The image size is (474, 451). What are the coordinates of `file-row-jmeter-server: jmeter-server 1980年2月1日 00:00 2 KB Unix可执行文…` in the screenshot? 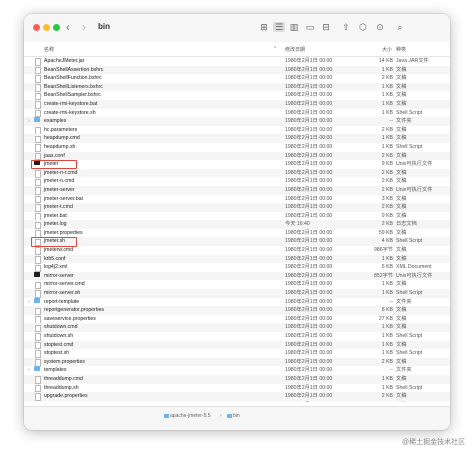 It's located at (237, 190).